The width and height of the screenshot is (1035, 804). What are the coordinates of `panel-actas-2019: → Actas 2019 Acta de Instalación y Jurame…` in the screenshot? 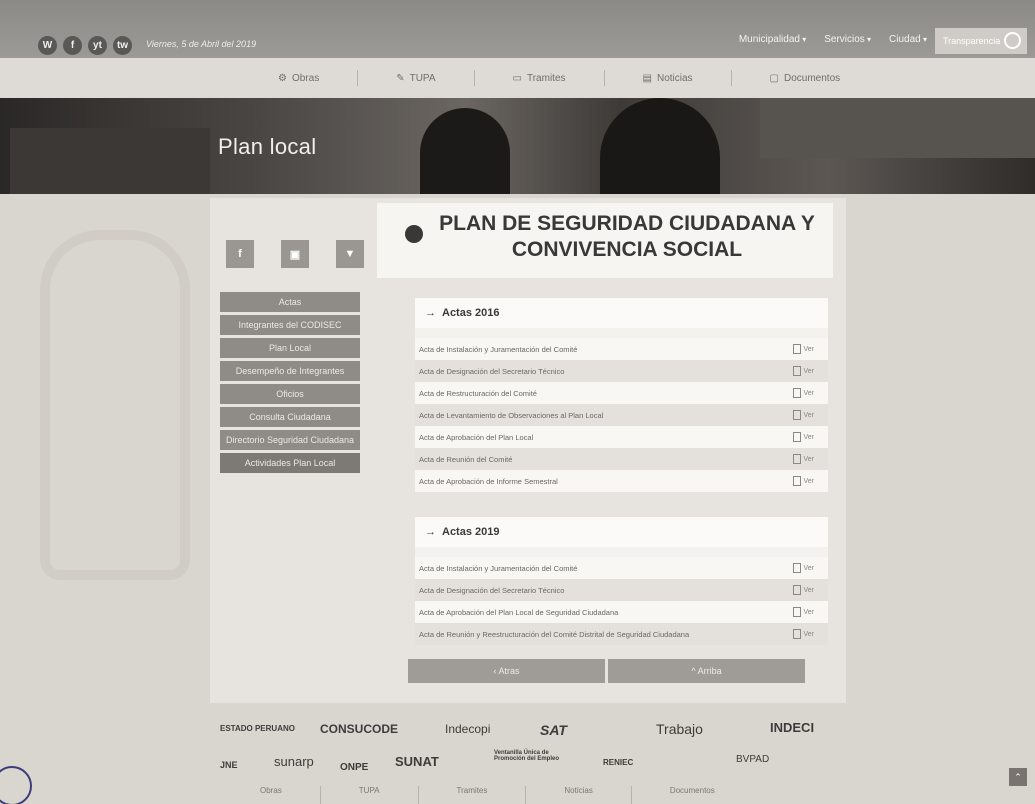 It's located at (621, 581).